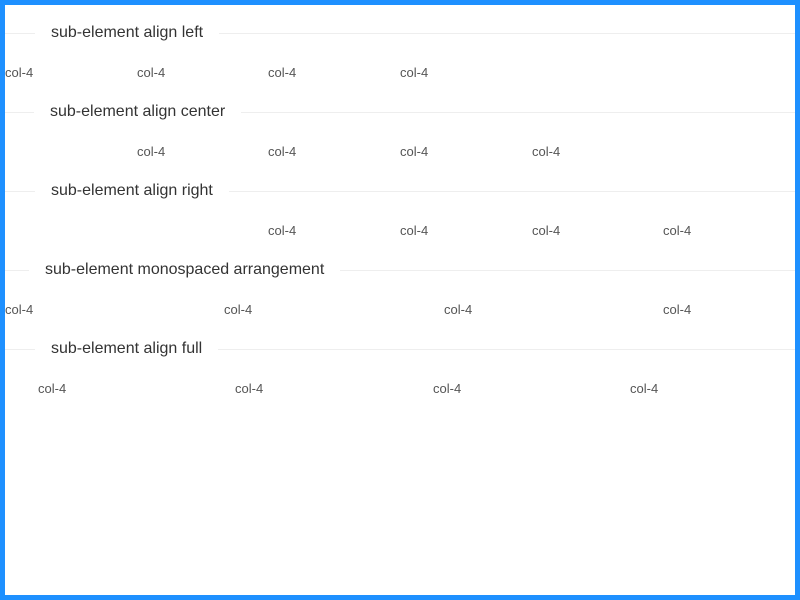 This screenshot has width=800, height=600. What do you see at coordinates (400, 310) in the screenshot?
I see `row-monospaced: col-4 col-4 col-4 col-4` at bounding box center [400, 310].